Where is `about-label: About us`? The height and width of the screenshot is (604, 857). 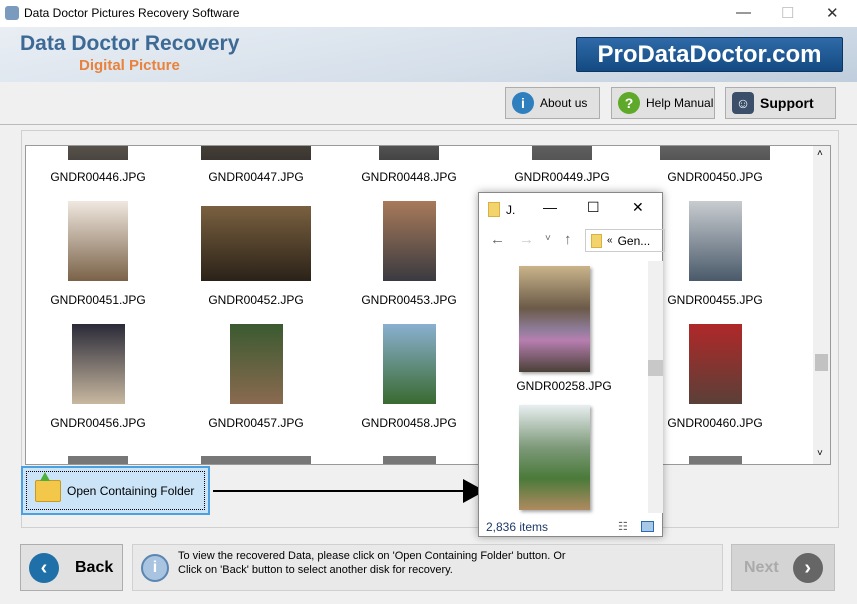 about-label: About us is located at coordinates (564, 103).